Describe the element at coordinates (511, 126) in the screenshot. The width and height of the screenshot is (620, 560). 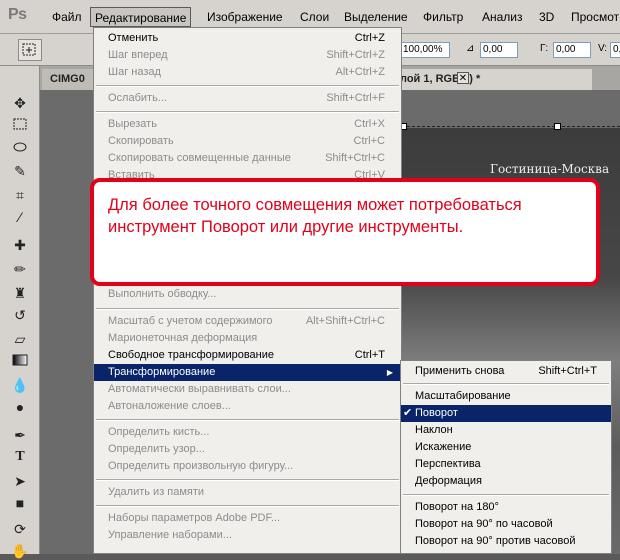
I see `transform-bounding-box` at that location.